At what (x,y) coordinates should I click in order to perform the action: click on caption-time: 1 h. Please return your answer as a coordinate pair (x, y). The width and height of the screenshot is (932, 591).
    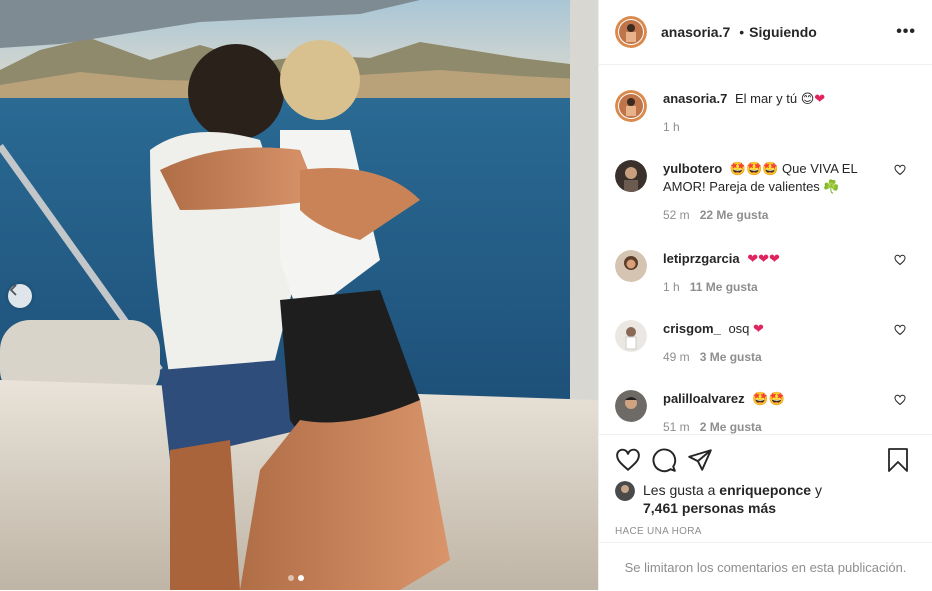
    Looking at the image, I should click on (671, 127).